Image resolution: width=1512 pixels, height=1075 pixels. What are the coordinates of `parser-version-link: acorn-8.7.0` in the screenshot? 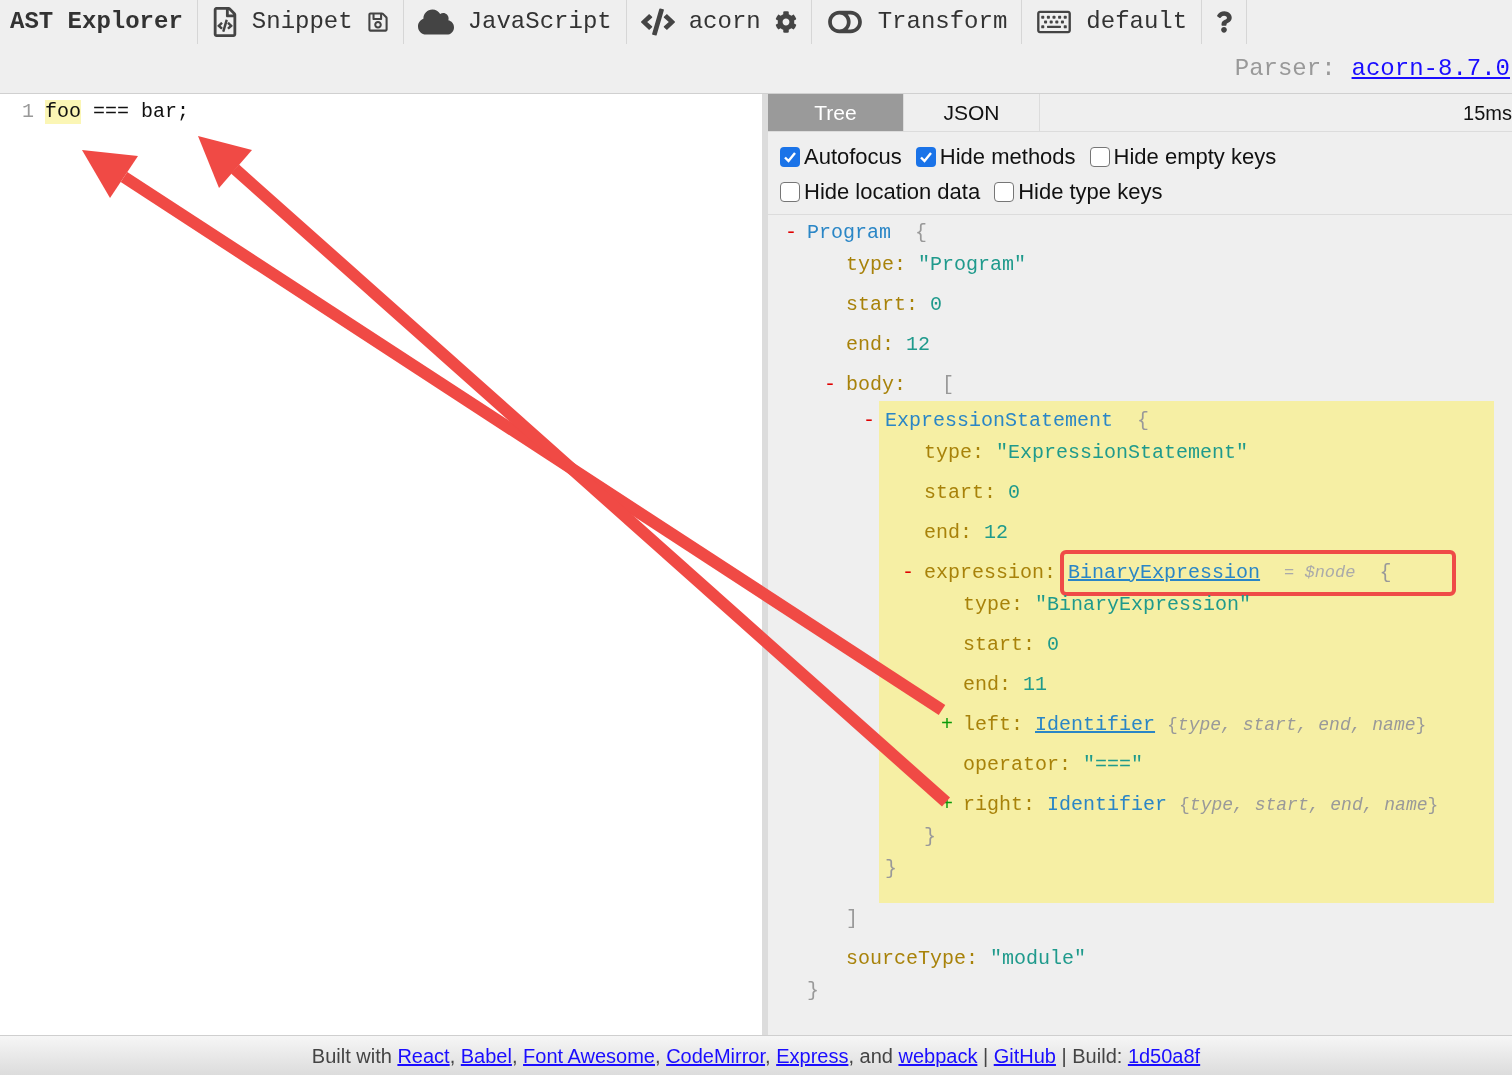 It's located at (1430, 68).